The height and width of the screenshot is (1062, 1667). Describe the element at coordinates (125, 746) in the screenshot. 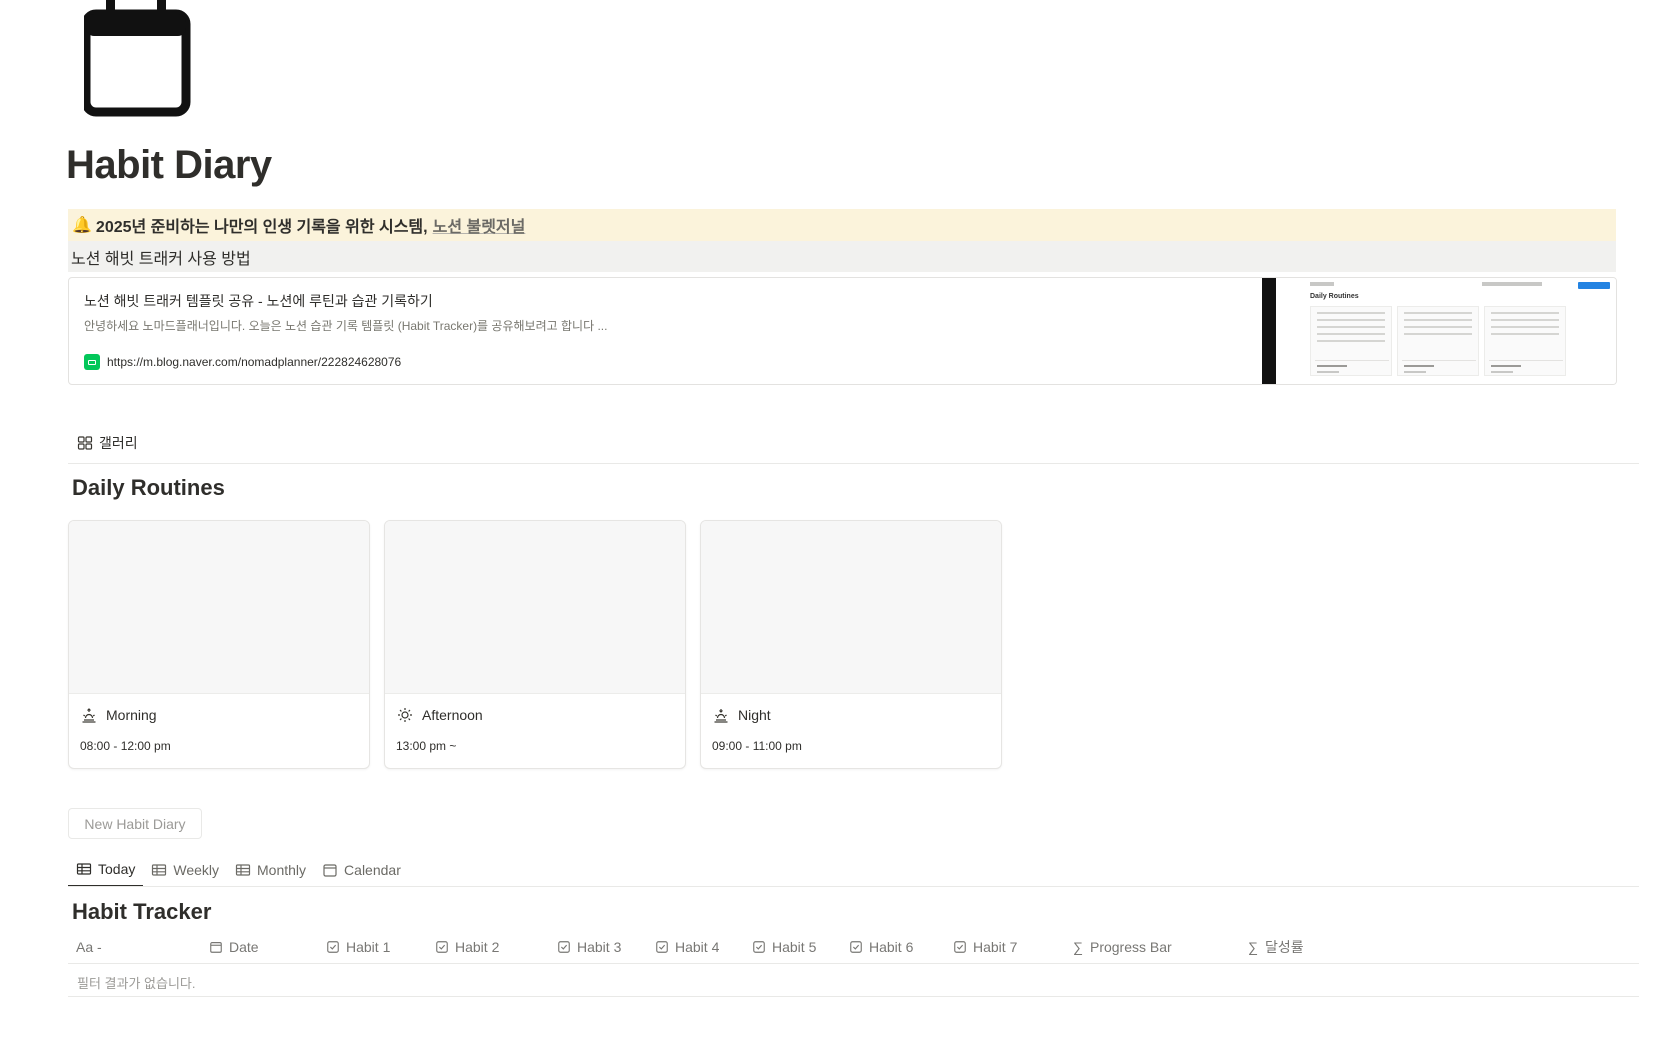

I see `card-time: 08:00 - 12:00 pm` at that location.